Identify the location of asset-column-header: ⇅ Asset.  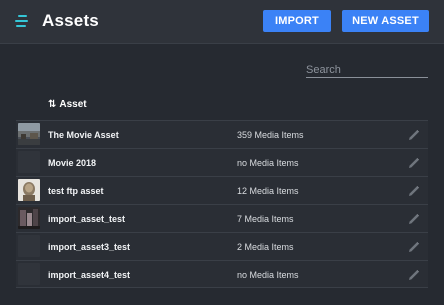
(67, 104).